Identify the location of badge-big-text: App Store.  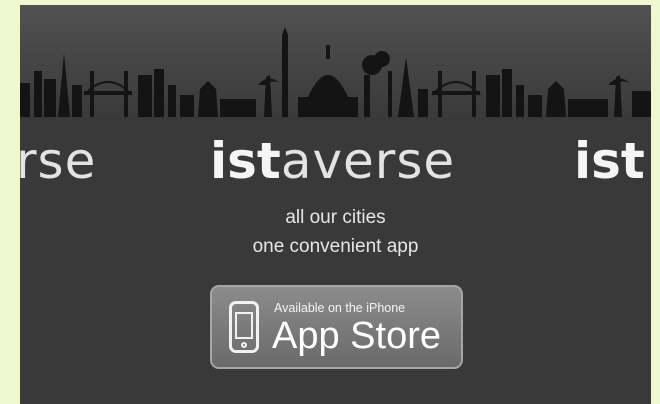
(356, 336).